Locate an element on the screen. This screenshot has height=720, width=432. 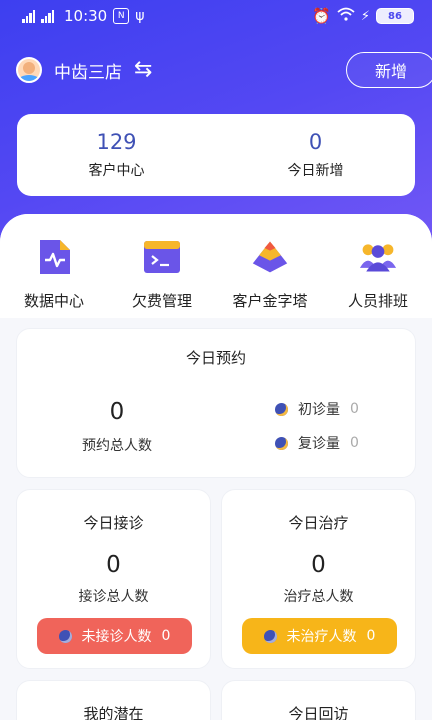
return-visit-label: 复诊量 is located at coordinates (319, 444).